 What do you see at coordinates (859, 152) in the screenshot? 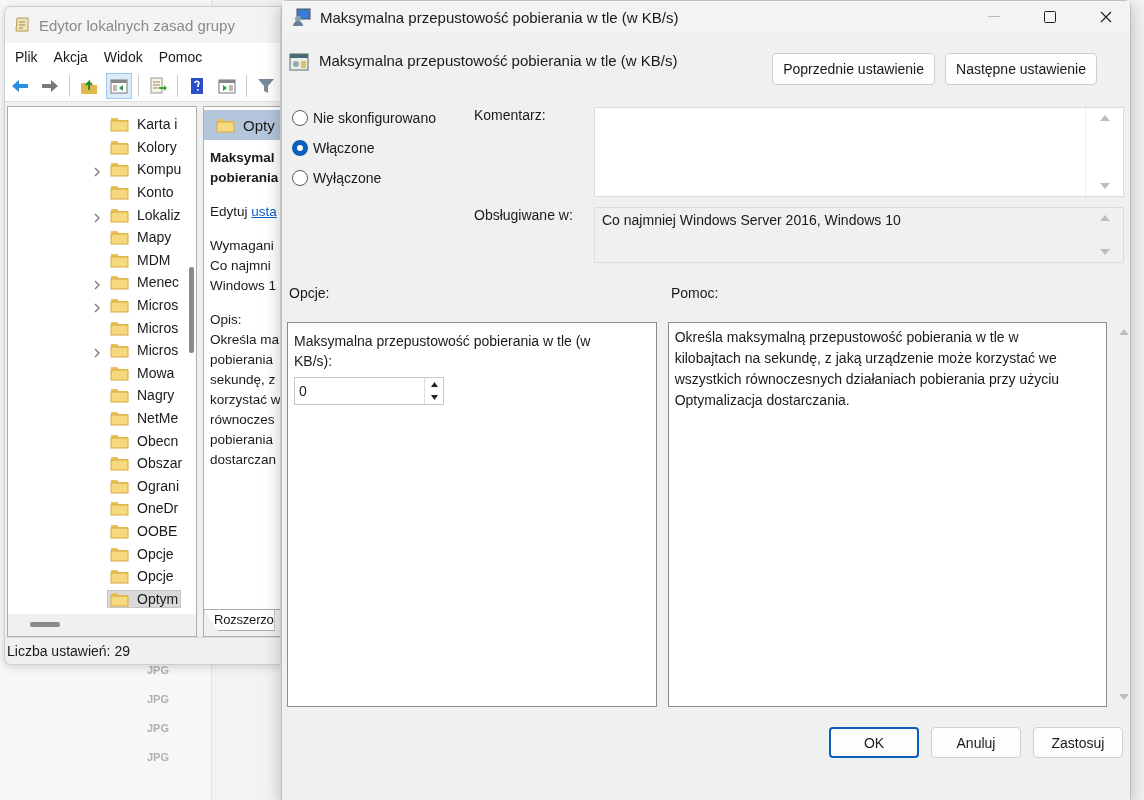
I see `comment-field` at bounding box center [859, 152].